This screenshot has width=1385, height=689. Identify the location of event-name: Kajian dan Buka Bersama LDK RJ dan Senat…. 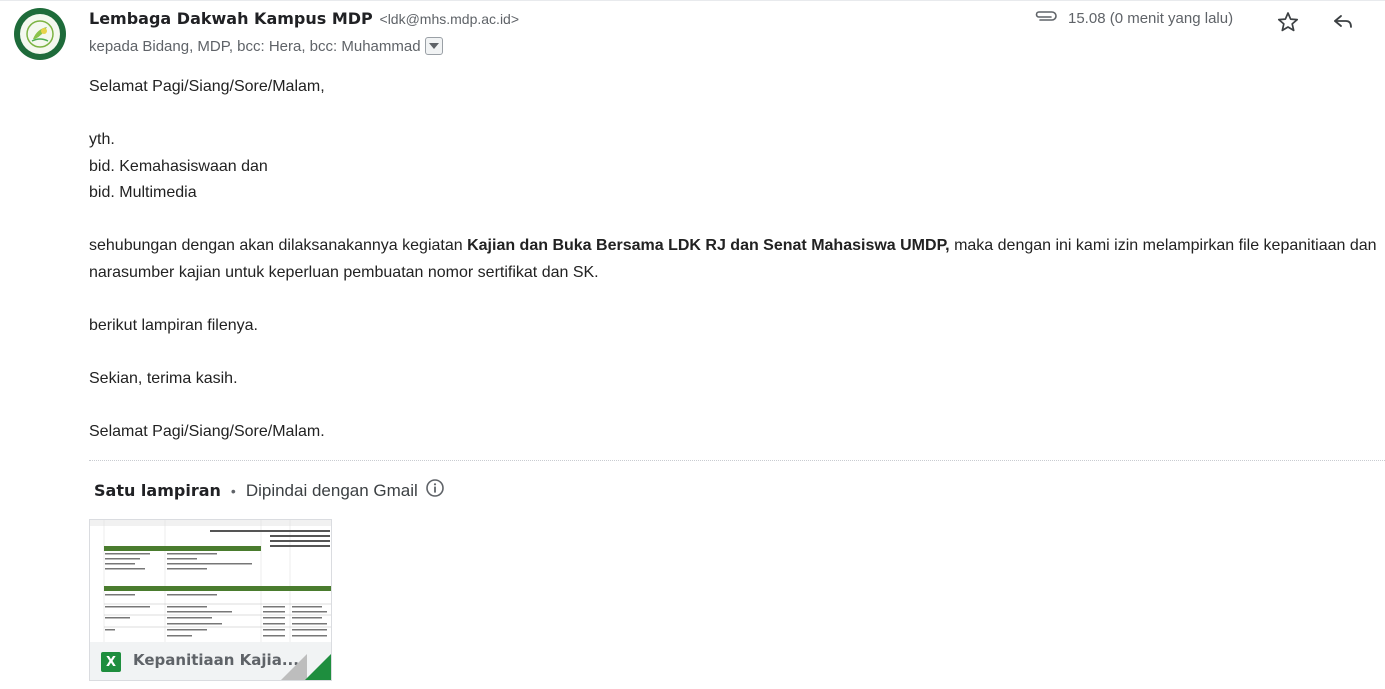
(708, 245).